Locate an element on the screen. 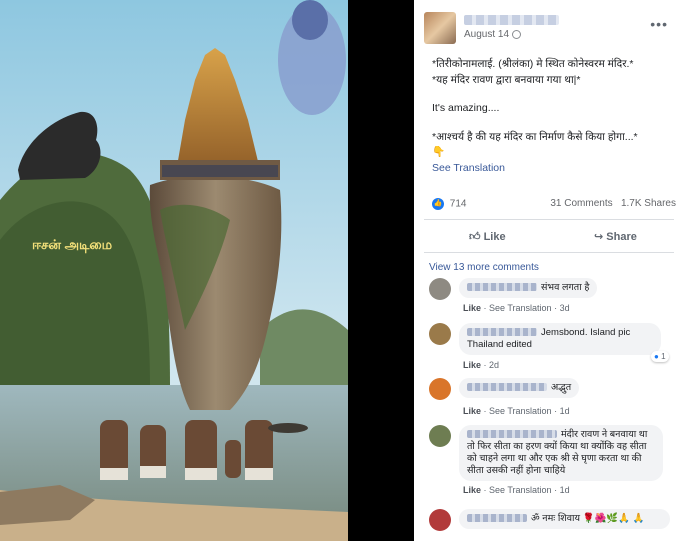  post-line-2: *यह मंदिर रावण द्वारा बनवाया गया था|* is located at coordinates (506, 79).